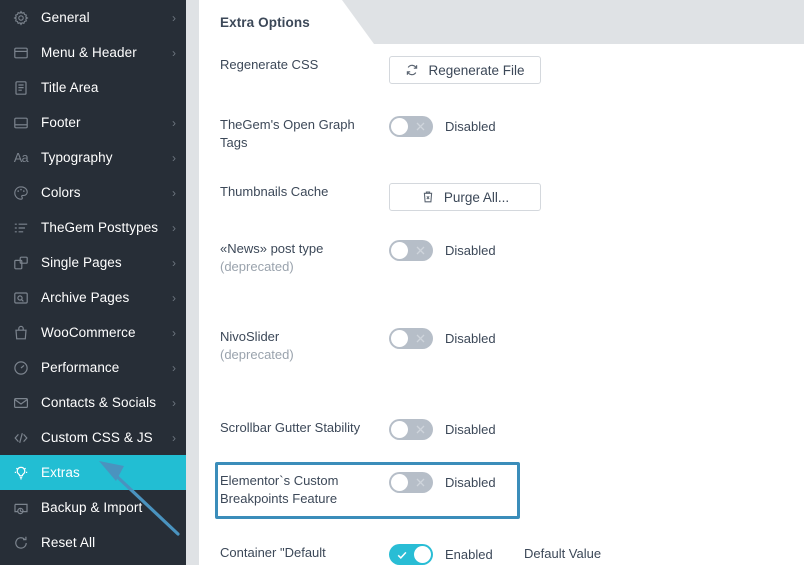 The width and height of the screenshot is (804, 565). Describe the element at coordinates (21, 88) in the screenshot. I see `document-icon` at that location.